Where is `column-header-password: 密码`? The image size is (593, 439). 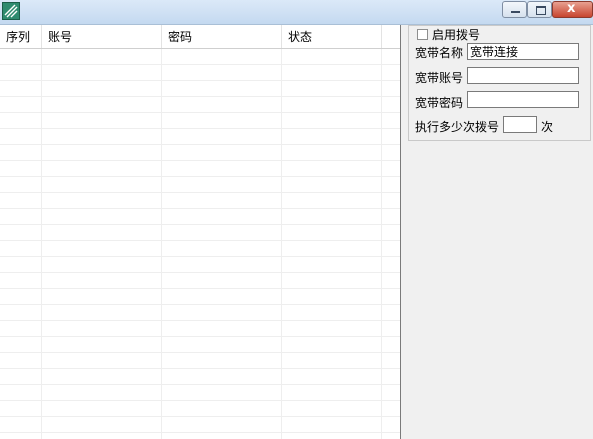 column-header-password: 密码 is located at coordinates (222, 36).